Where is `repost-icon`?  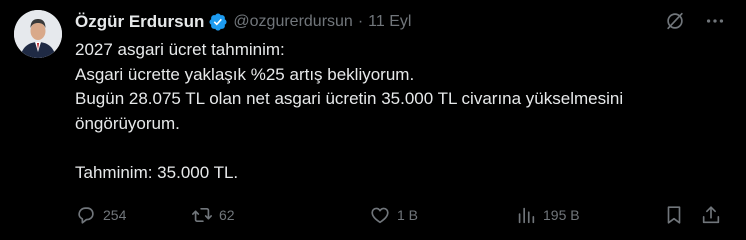
repost-icon is located at coordinates (202, 215).